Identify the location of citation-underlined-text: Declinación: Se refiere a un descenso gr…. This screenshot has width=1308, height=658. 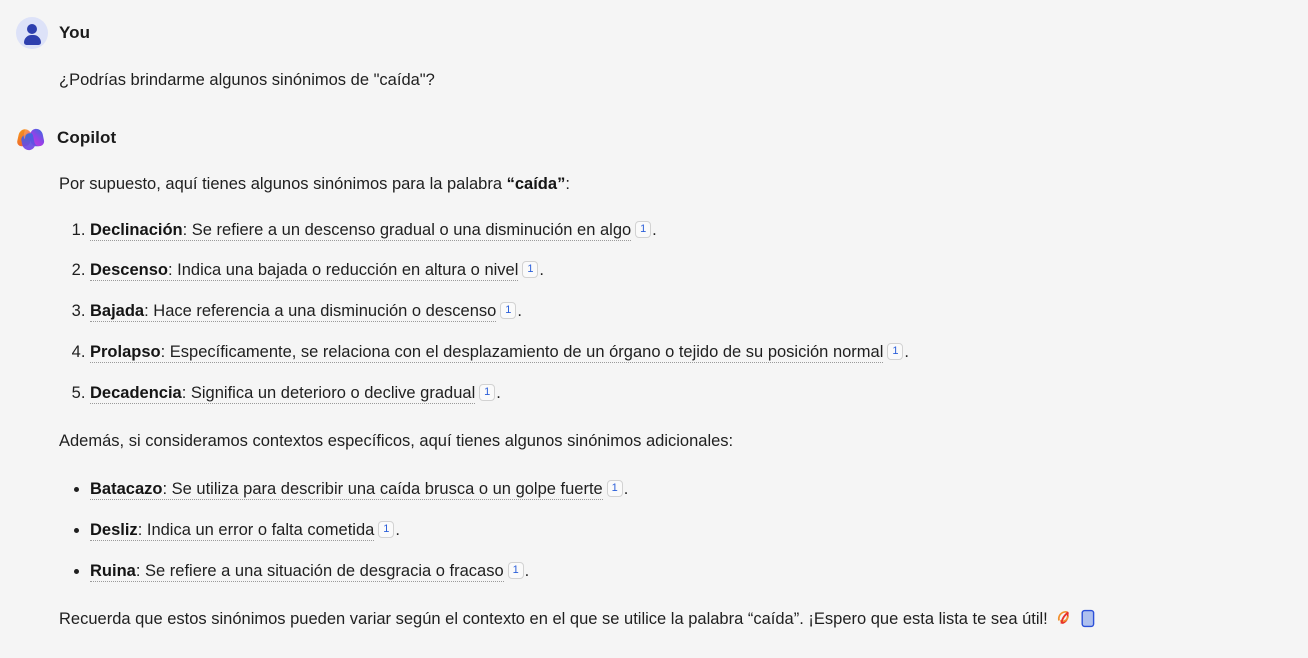
(361, 230).